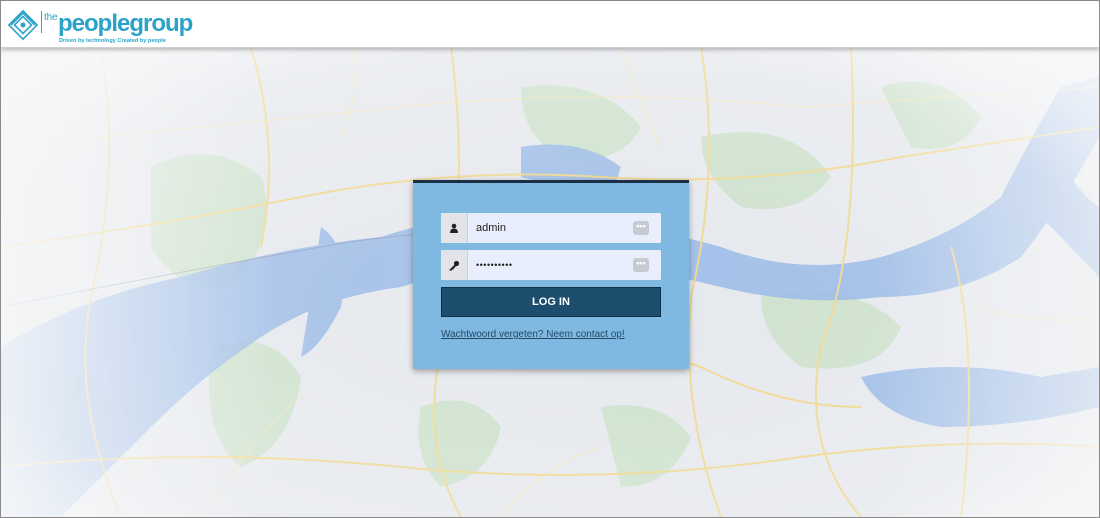 The image size is (1100, 518). What do you see at coordinates (454, 265) in the screenshot?
I see `key-icon` at bounding box center [454, 265].